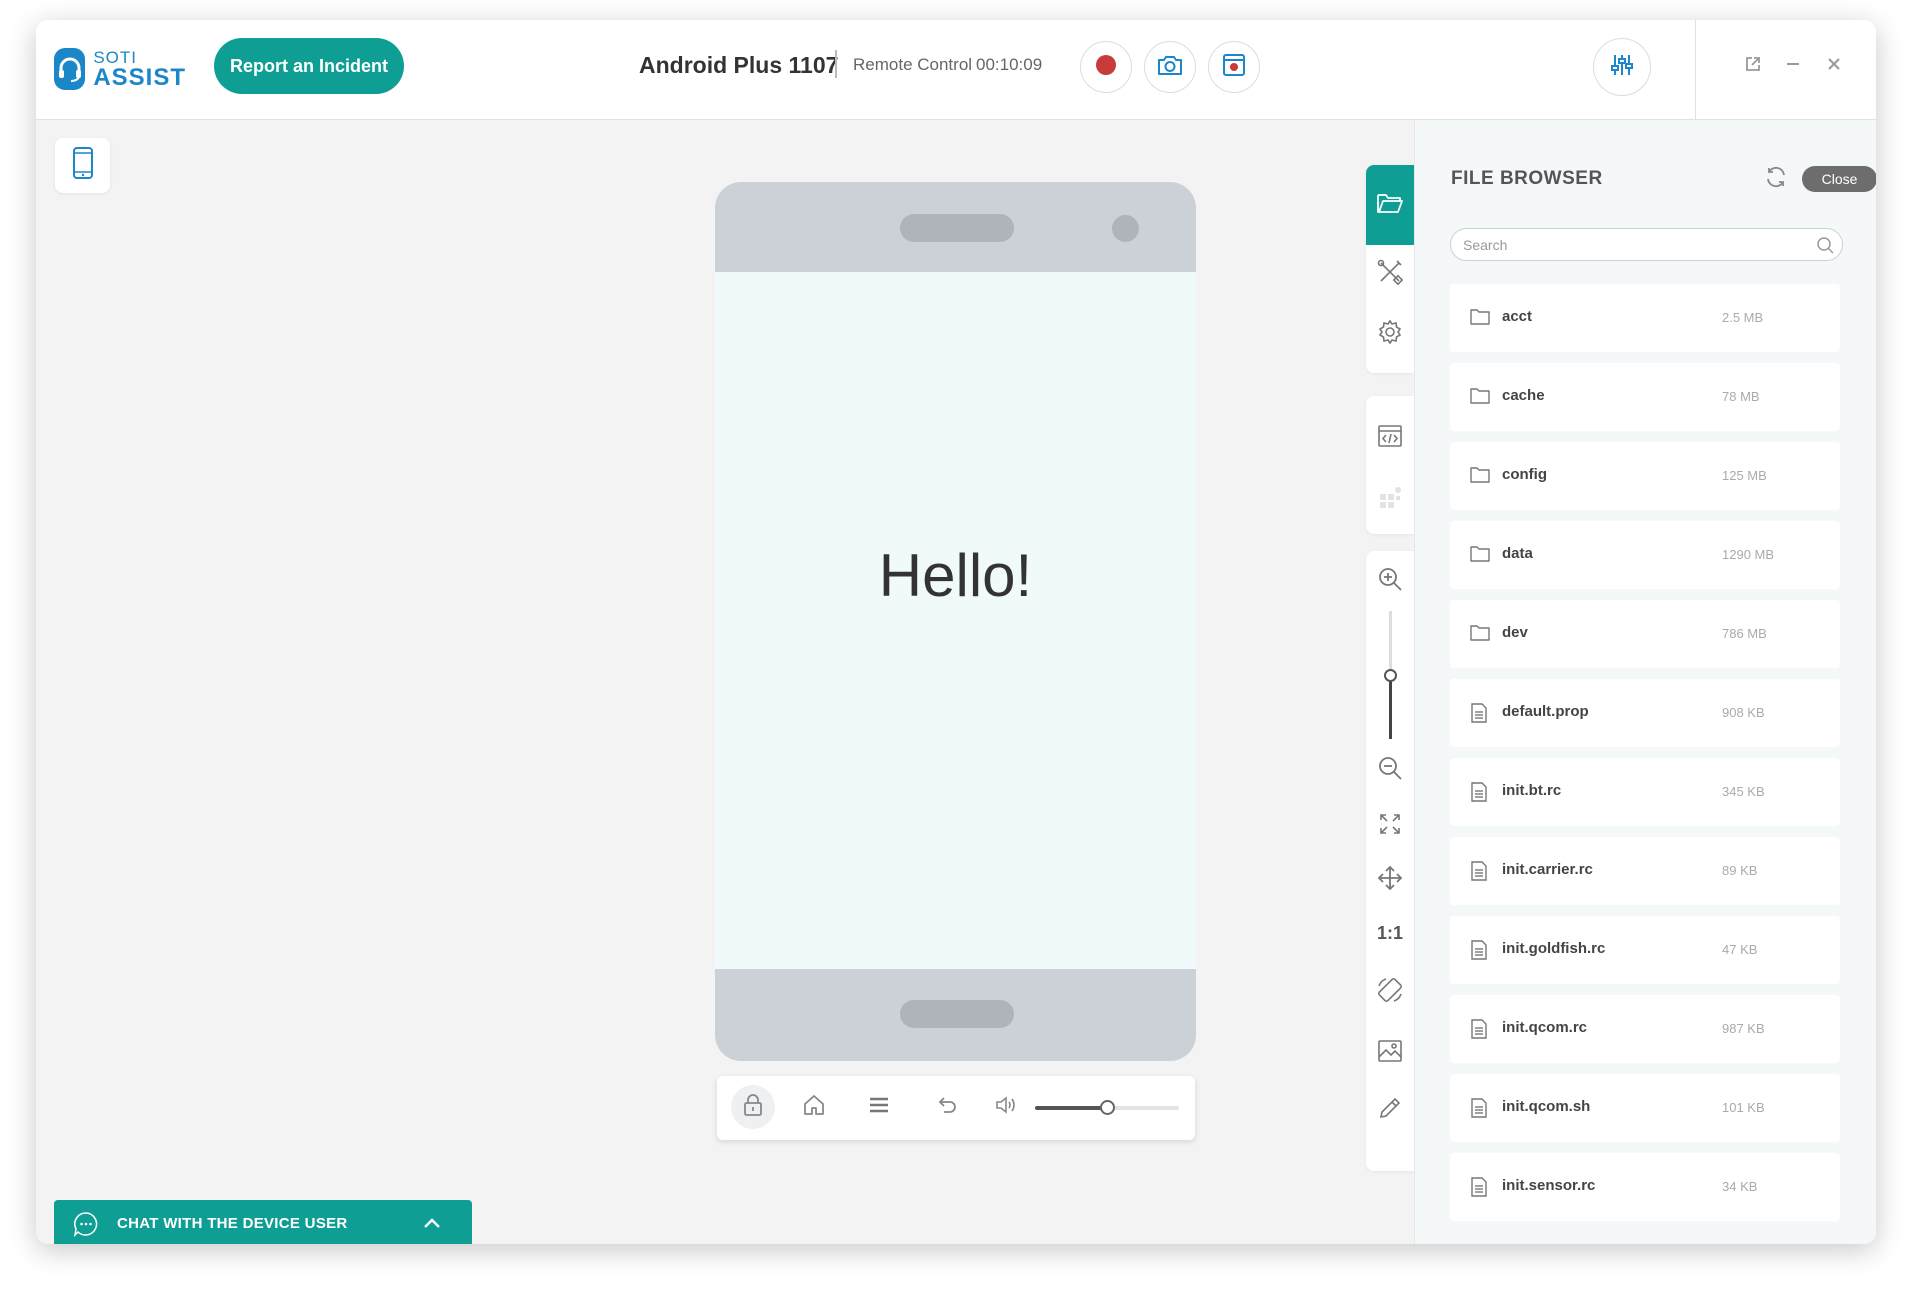 This screenshot has width=1920, height=1303. I want to click on record-button, so click(1106, 67).